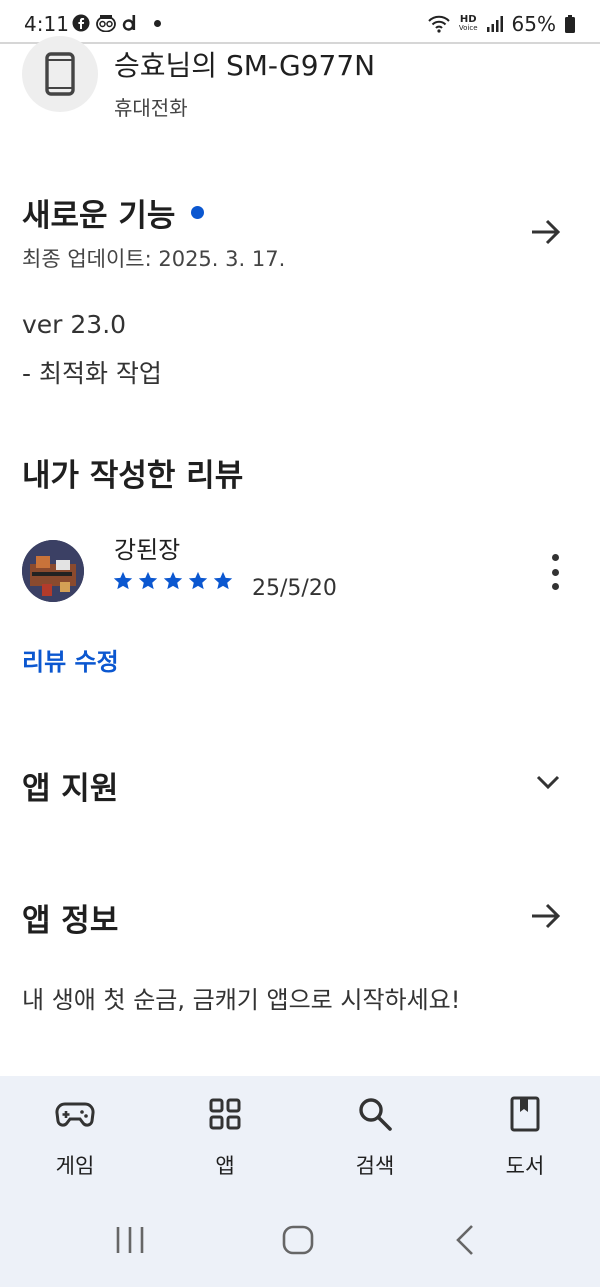 The height and width of the screenshot is (1287, 600). Describe the element at coordinates (147, 550) in the screenshot. I see `reviewer-name: 강된장` at that location.